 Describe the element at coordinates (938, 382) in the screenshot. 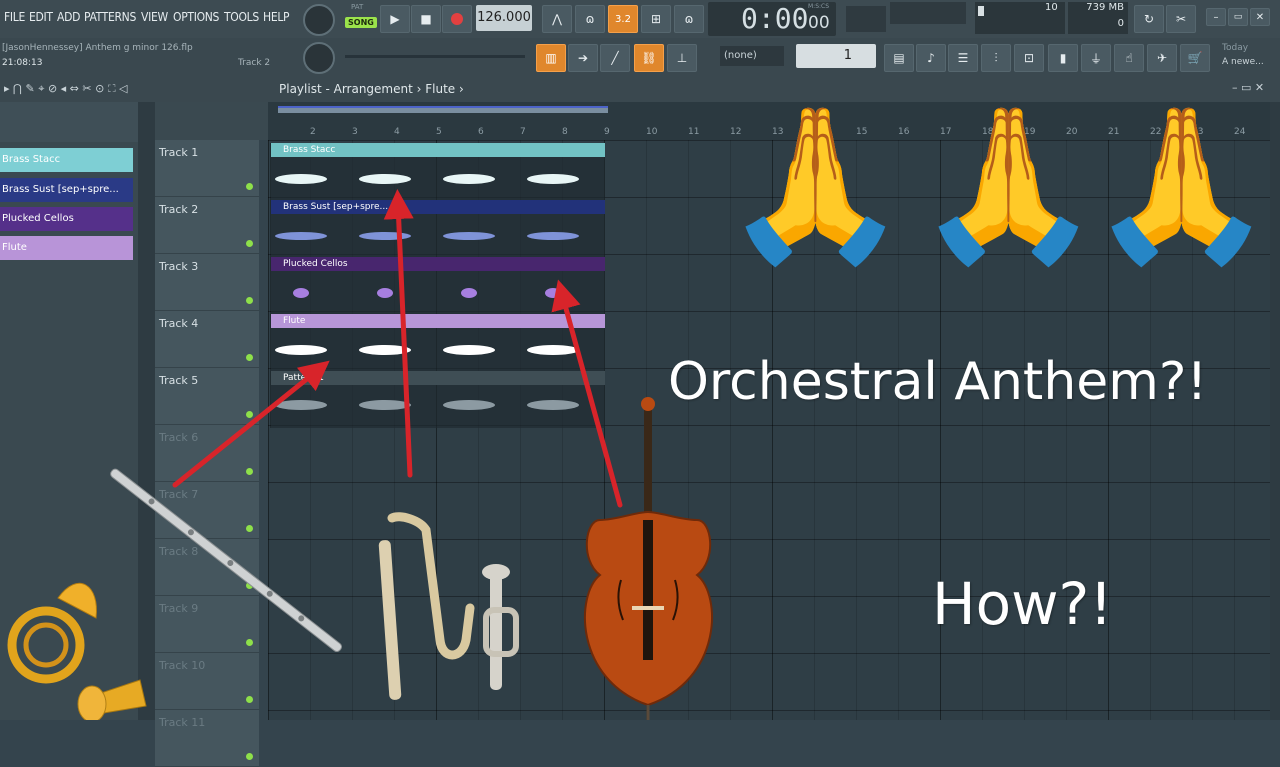

I see `headline-text: Orchestral Anthem?!` at that location.